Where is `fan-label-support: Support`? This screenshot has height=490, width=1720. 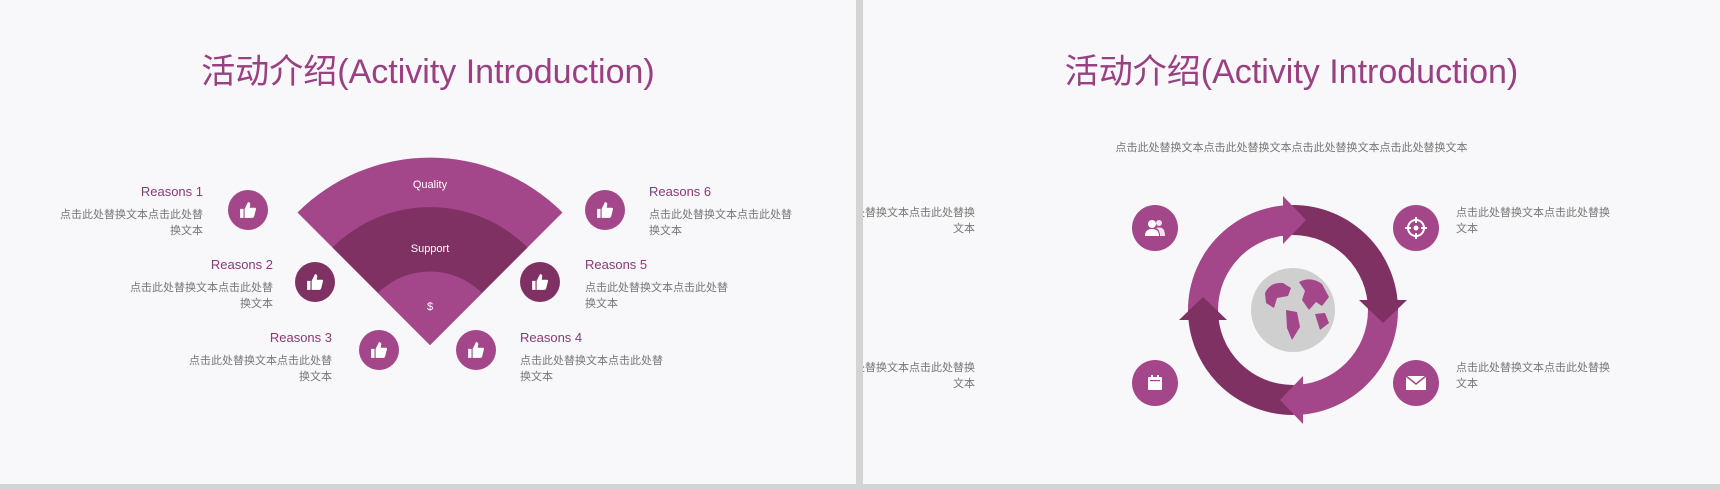
fan-label-support: Support is located at coordinates (430, 249).